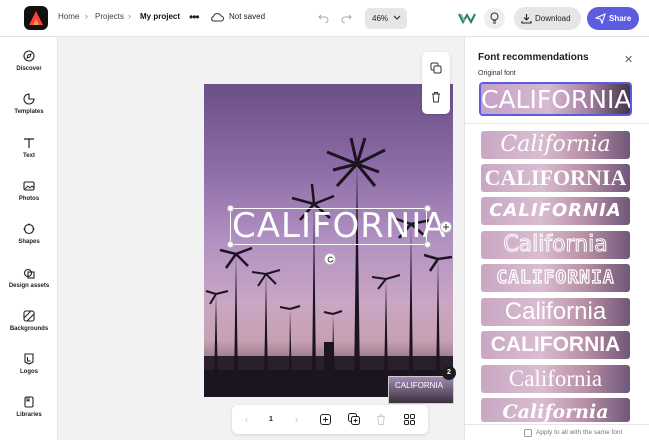 This screenshot has height=440, width=649. I want to click on original-font-text: CALIFORNIA, so click(555, 99).